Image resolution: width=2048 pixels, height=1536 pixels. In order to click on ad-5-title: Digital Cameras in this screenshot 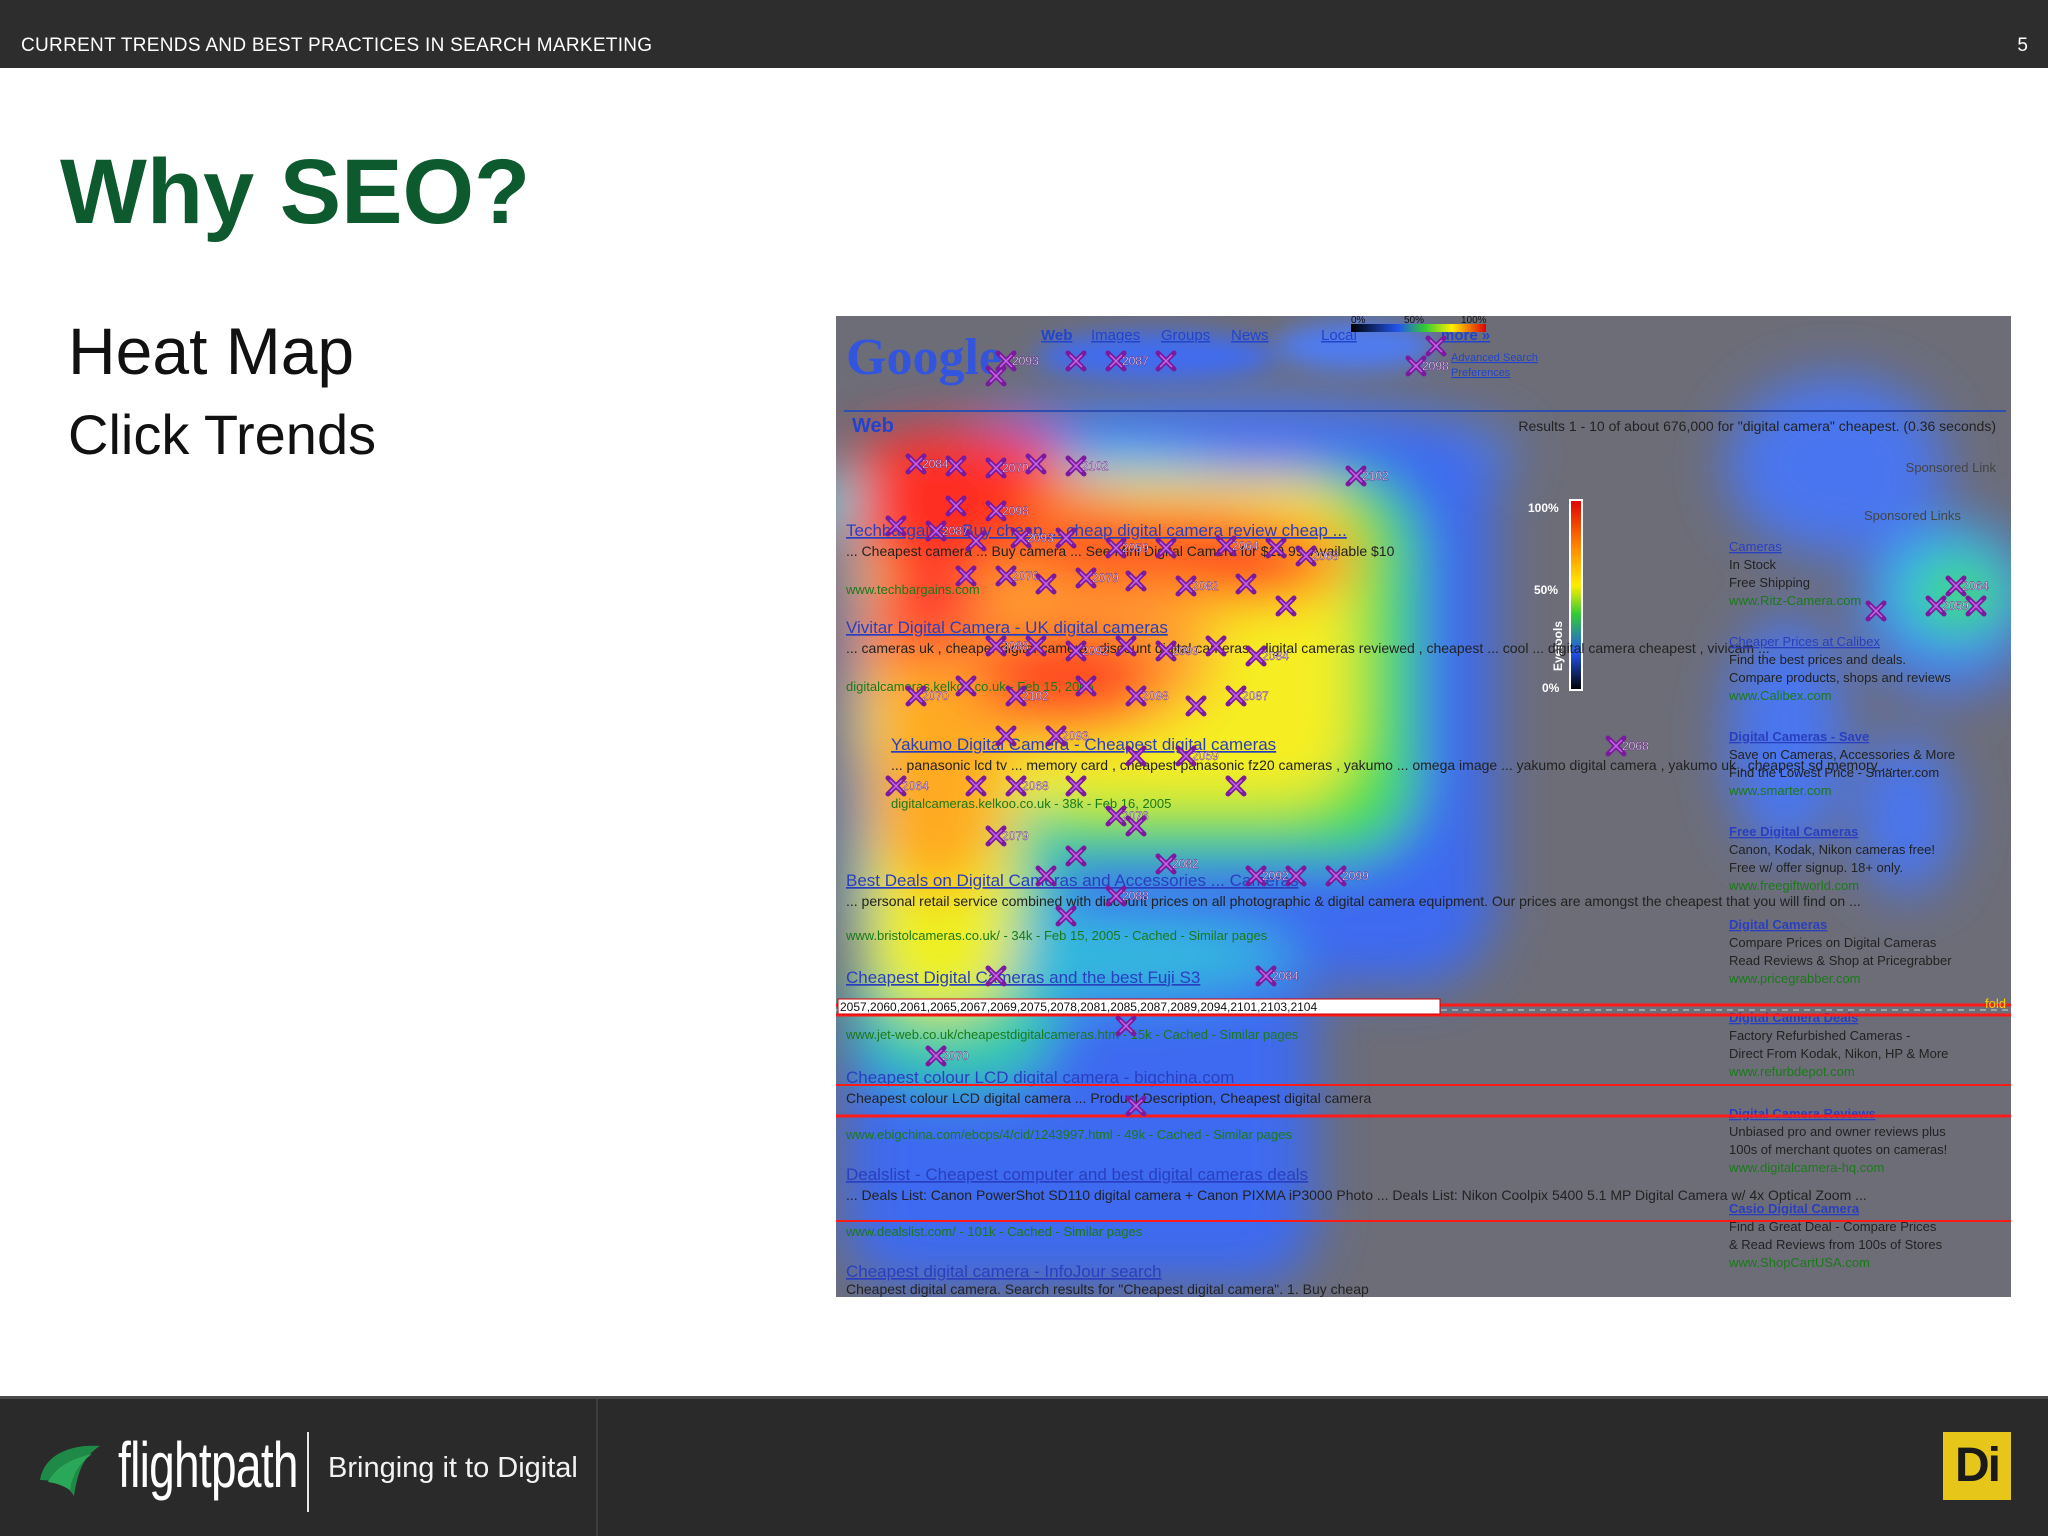, I will do `click(1778, 924)`.